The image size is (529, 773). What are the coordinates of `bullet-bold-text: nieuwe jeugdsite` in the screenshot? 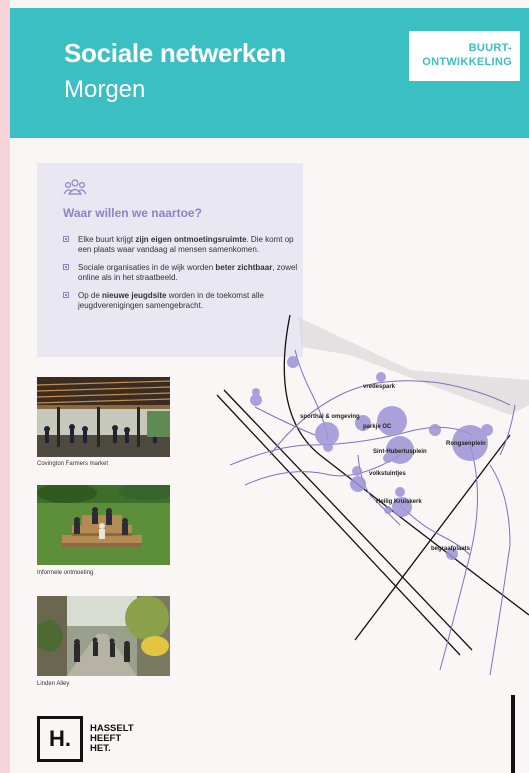 It's located at (134, 295).